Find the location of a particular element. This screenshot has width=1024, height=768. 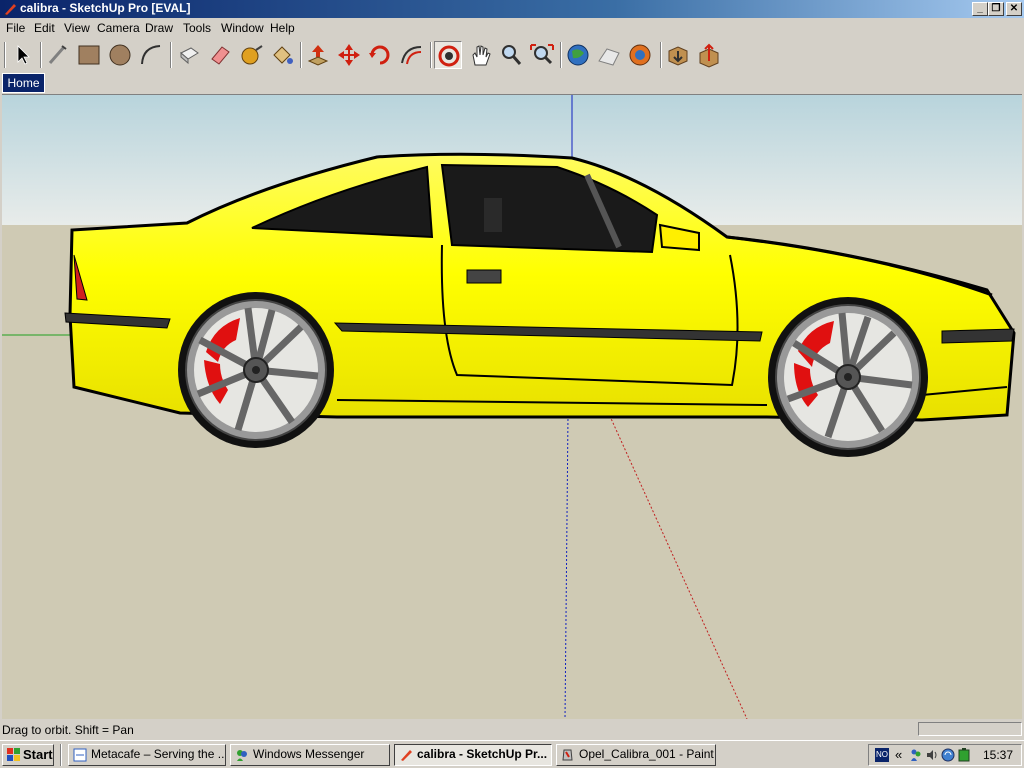

task-label: Windows Messenger is located at coordinates (309, 754).